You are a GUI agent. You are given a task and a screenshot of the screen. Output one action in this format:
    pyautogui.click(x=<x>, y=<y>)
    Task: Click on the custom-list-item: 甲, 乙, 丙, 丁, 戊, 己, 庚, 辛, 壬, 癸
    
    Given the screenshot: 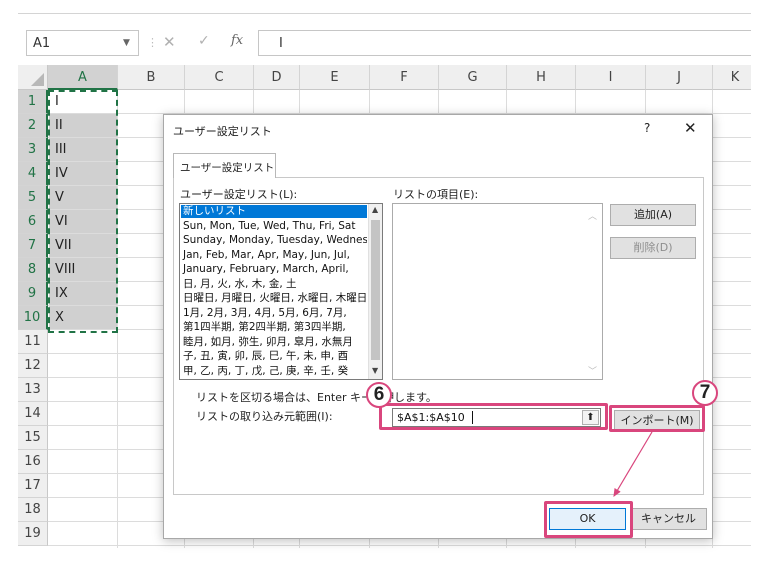 What is the action you would take?
    pyautogui.click(x=274, y=371)
    